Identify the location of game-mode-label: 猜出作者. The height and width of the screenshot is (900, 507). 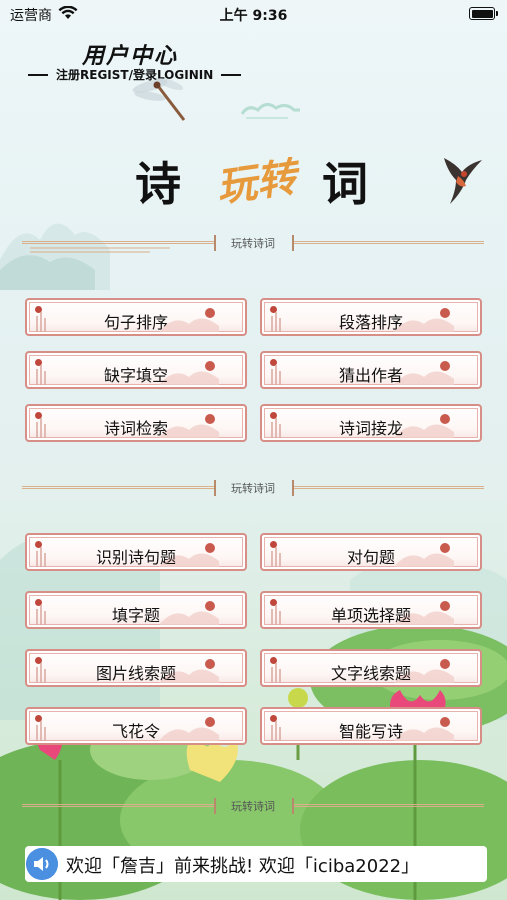
(370, 375).